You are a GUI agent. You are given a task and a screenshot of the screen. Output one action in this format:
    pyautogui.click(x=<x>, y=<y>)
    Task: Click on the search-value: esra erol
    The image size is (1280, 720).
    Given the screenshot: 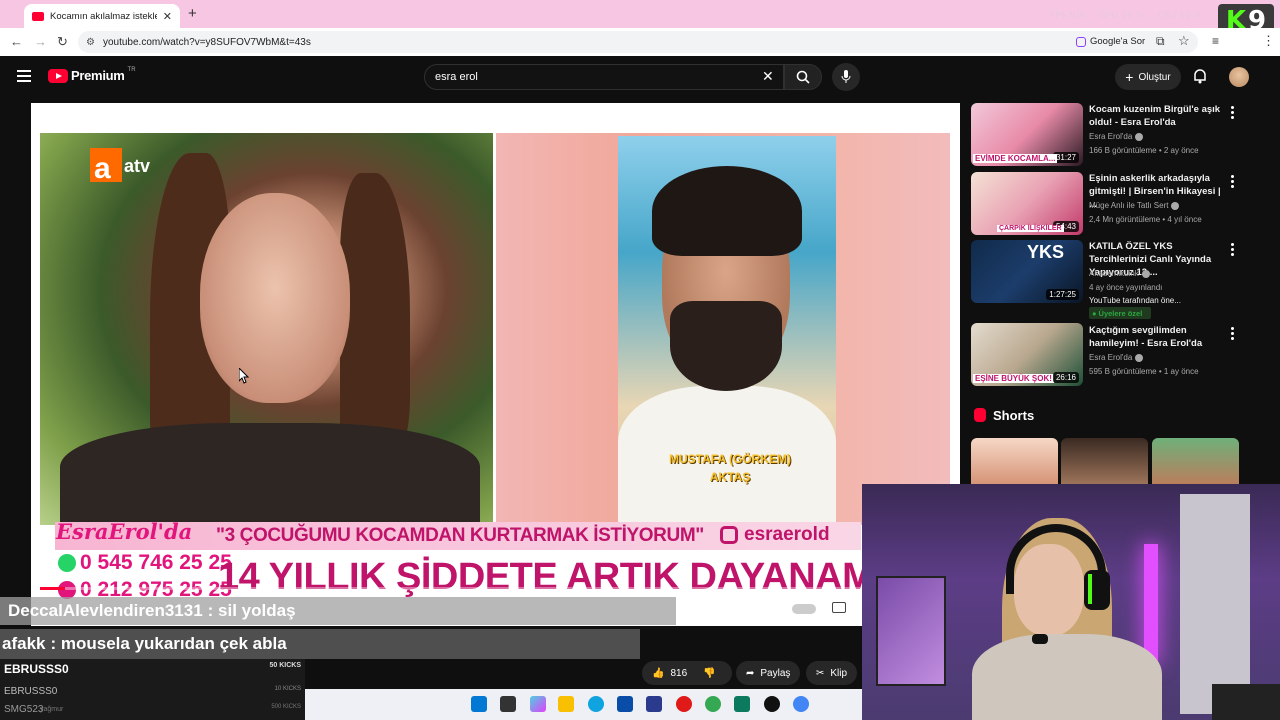 What is the action you would take?
    pyautogui.click(x=456, y=77)
    